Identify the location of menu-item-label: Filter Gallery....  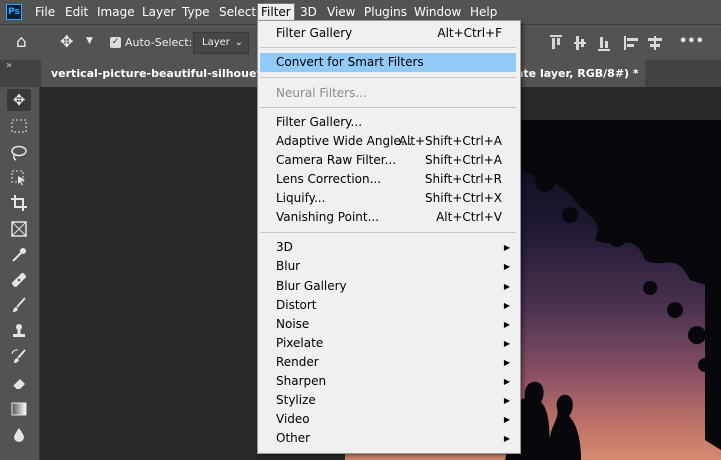
(319, 122).